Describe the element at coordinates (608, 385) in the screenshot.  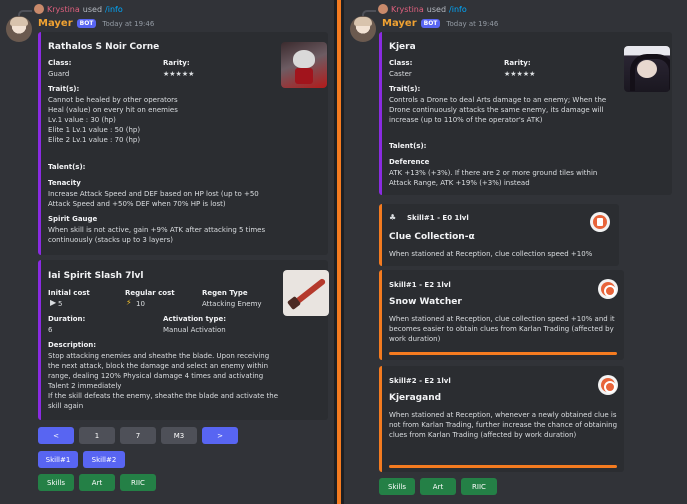
I see `riic-kjeragand-icon` at that location.